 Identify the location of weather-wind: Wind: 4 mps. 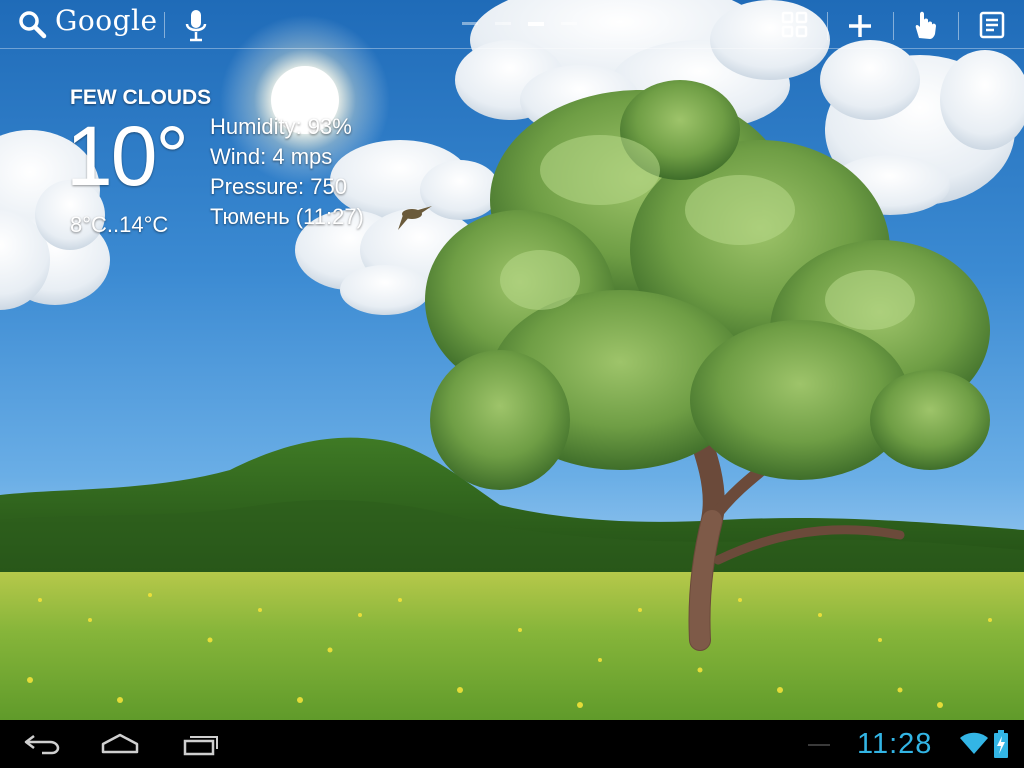
(271, 156).